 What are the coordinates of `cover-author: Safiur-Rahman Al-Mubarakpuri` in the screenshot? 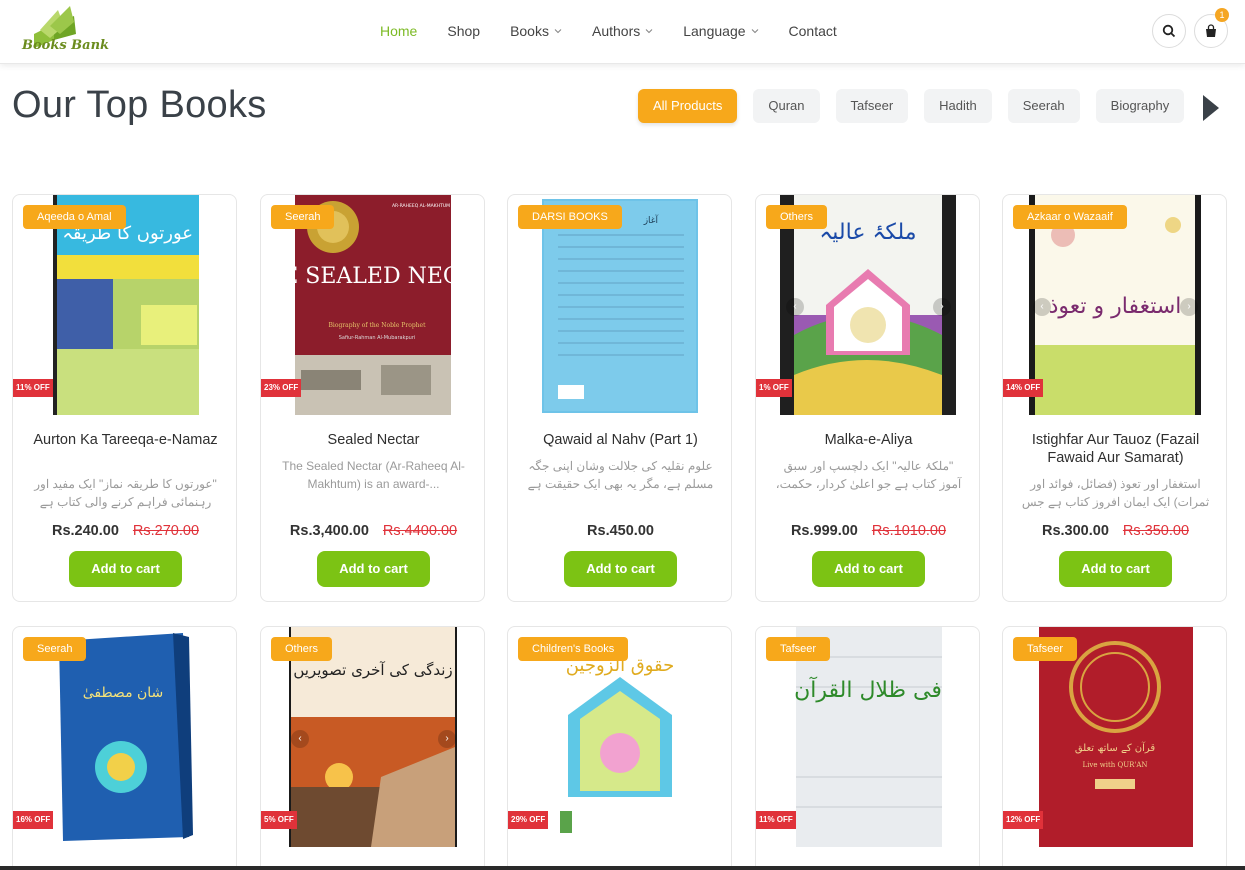 It's located at (377, 338).